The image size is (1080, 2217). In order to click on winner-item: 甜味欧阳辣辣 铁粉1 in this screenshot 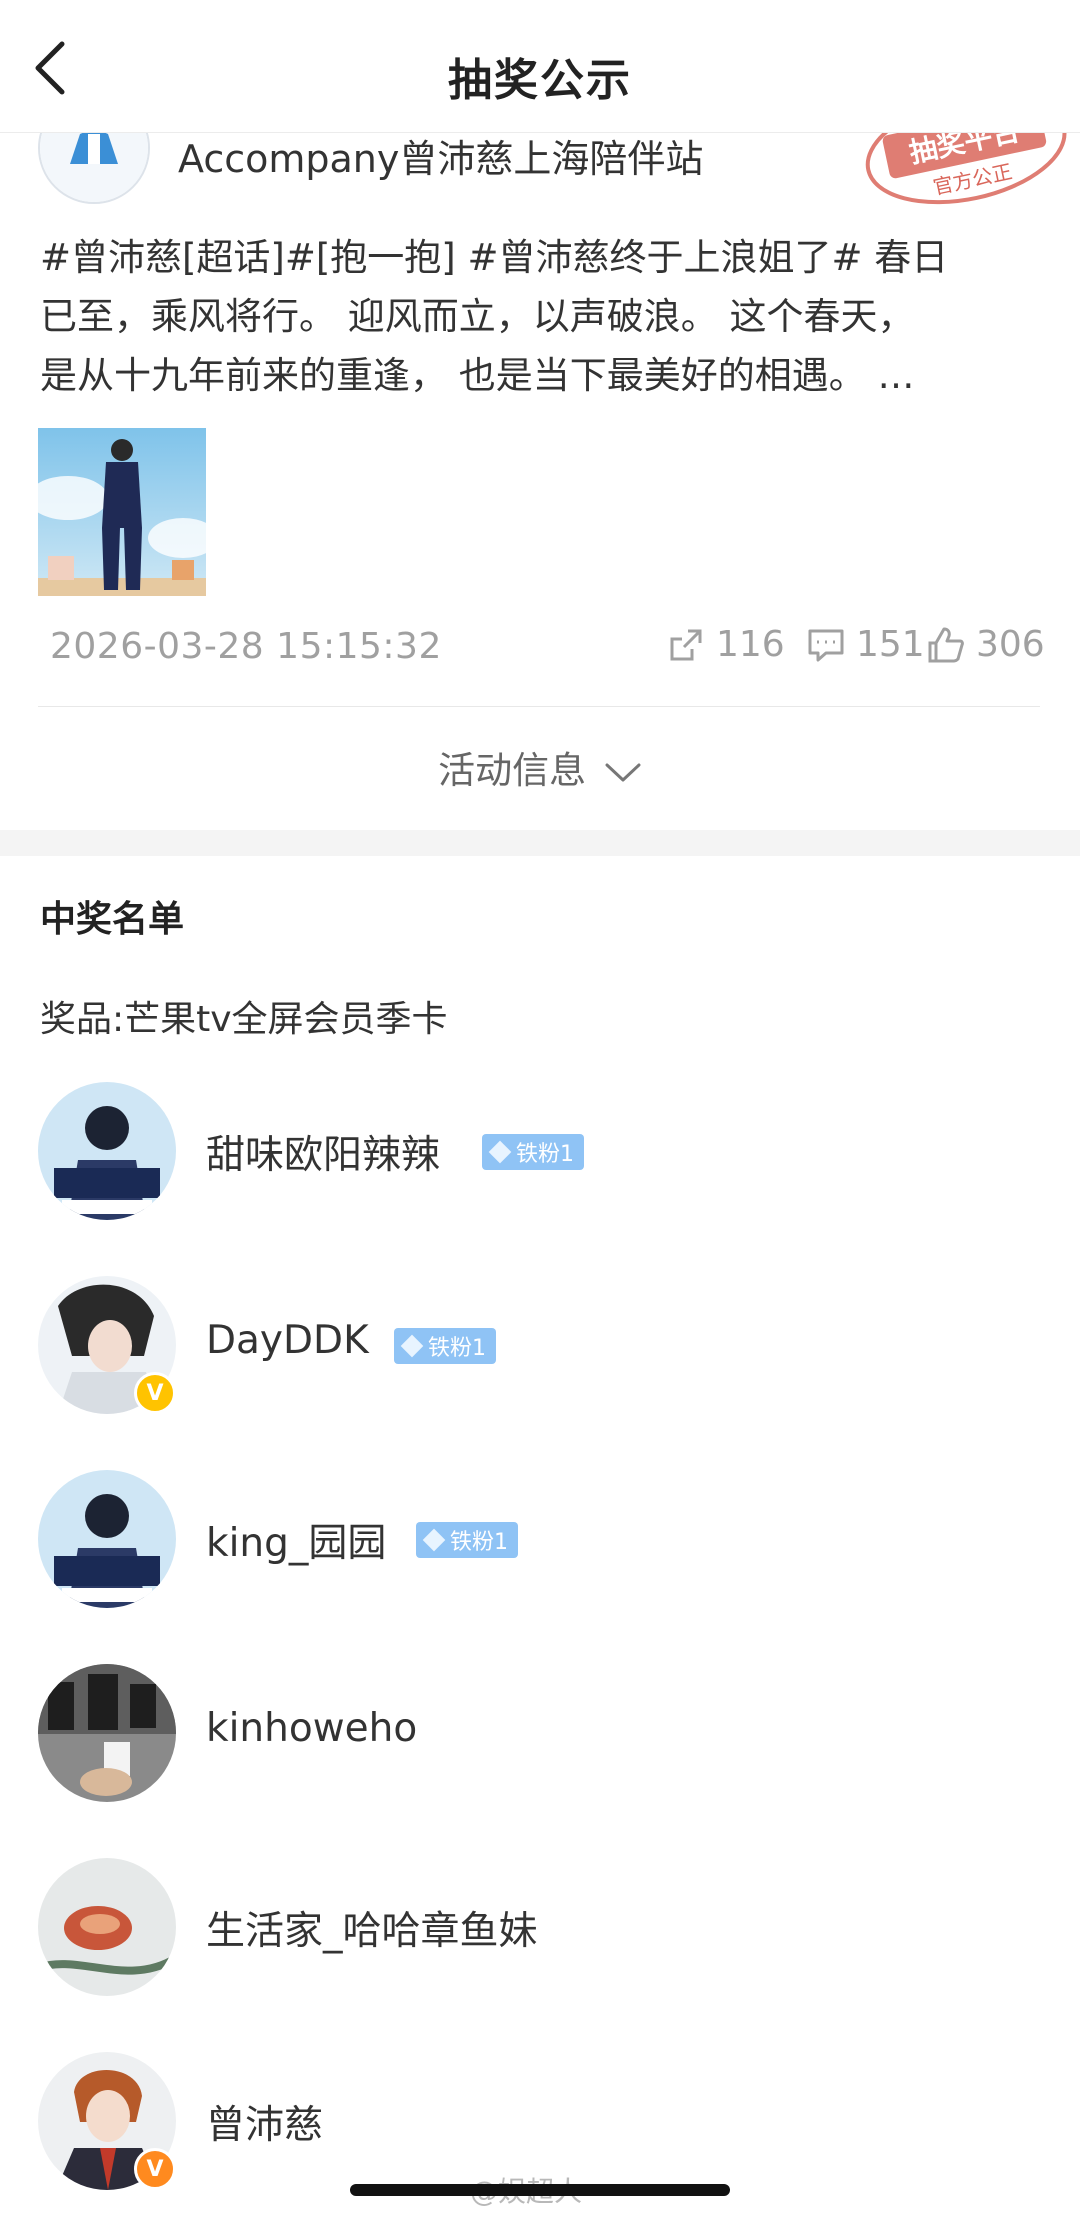, I will do `click(538, 1152)`.